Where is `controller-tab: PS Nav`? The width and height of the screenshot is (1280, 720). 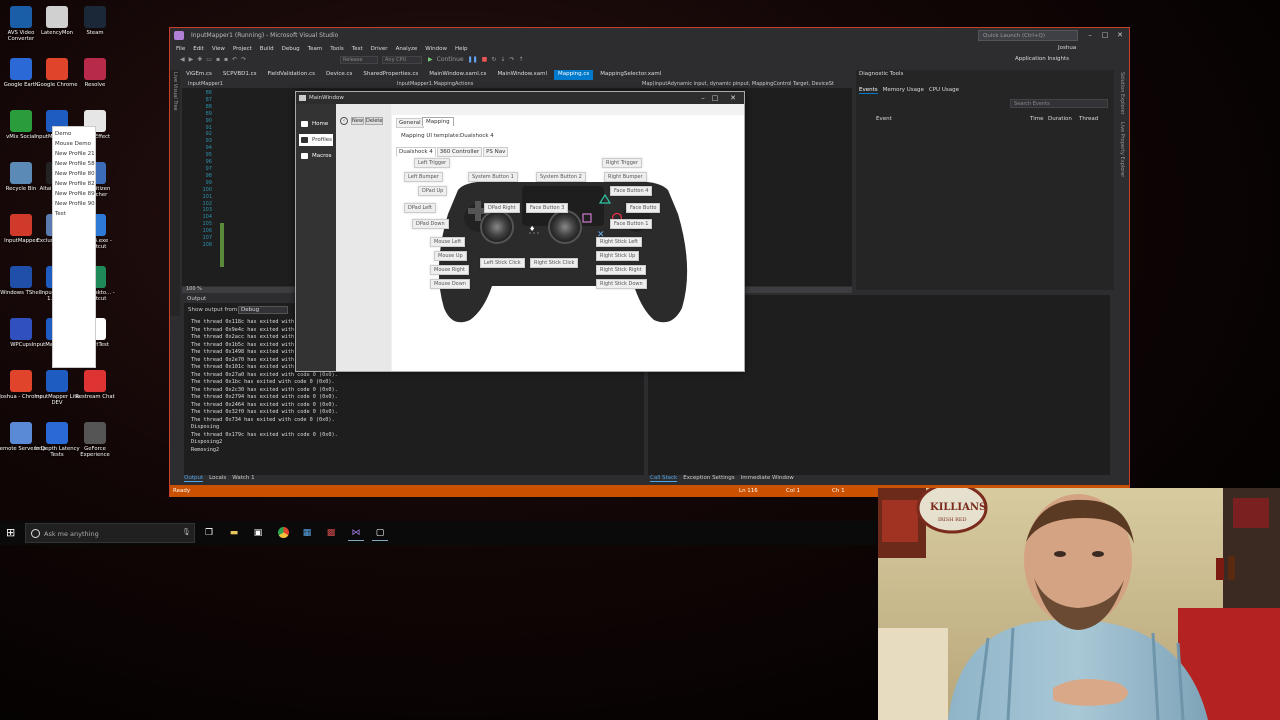 controller-tab: PS Nav is located at coordinates (496, 152).